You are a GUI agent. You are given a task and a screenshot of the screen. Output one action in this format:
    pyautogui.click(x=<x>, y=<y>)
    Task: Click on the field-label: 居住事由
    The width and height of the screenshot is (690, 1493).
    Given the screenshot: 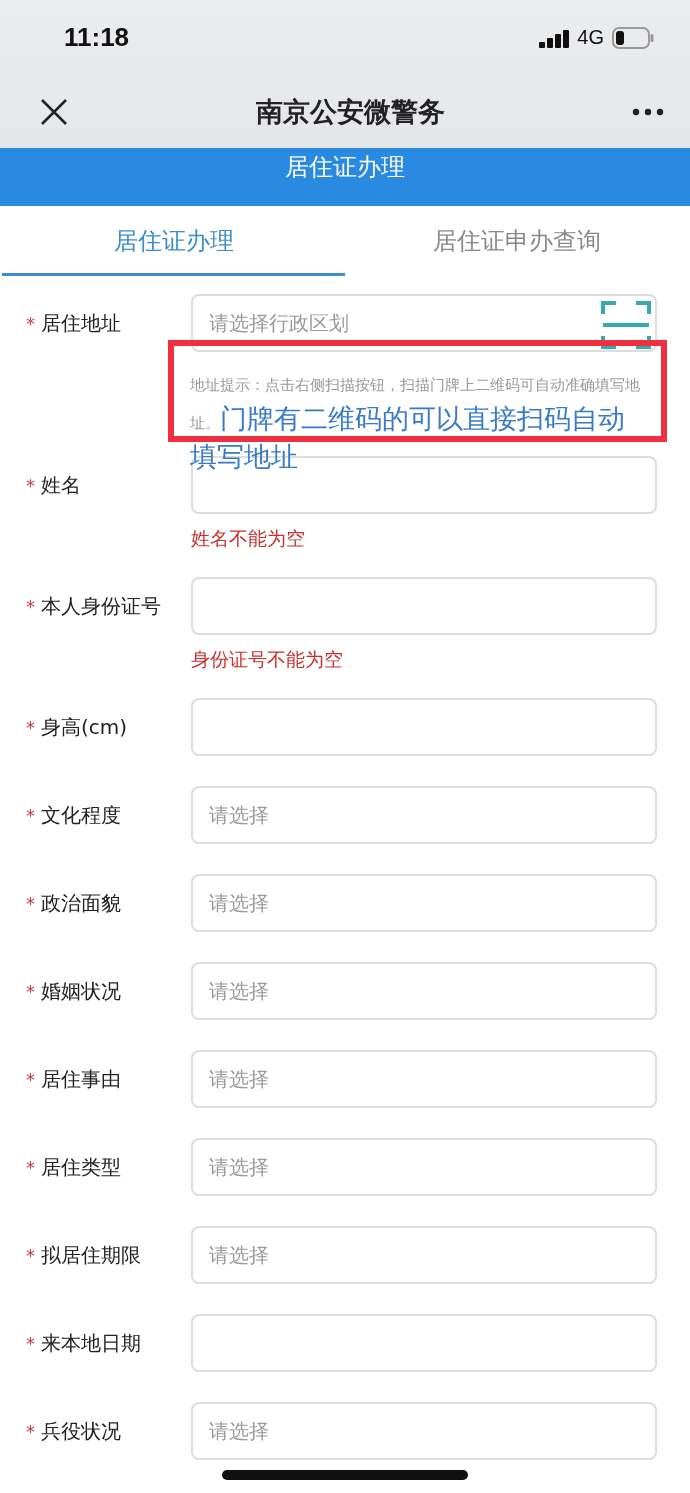 What is the action you would take?
    pyautogui.click(x=81, y=1079)
    